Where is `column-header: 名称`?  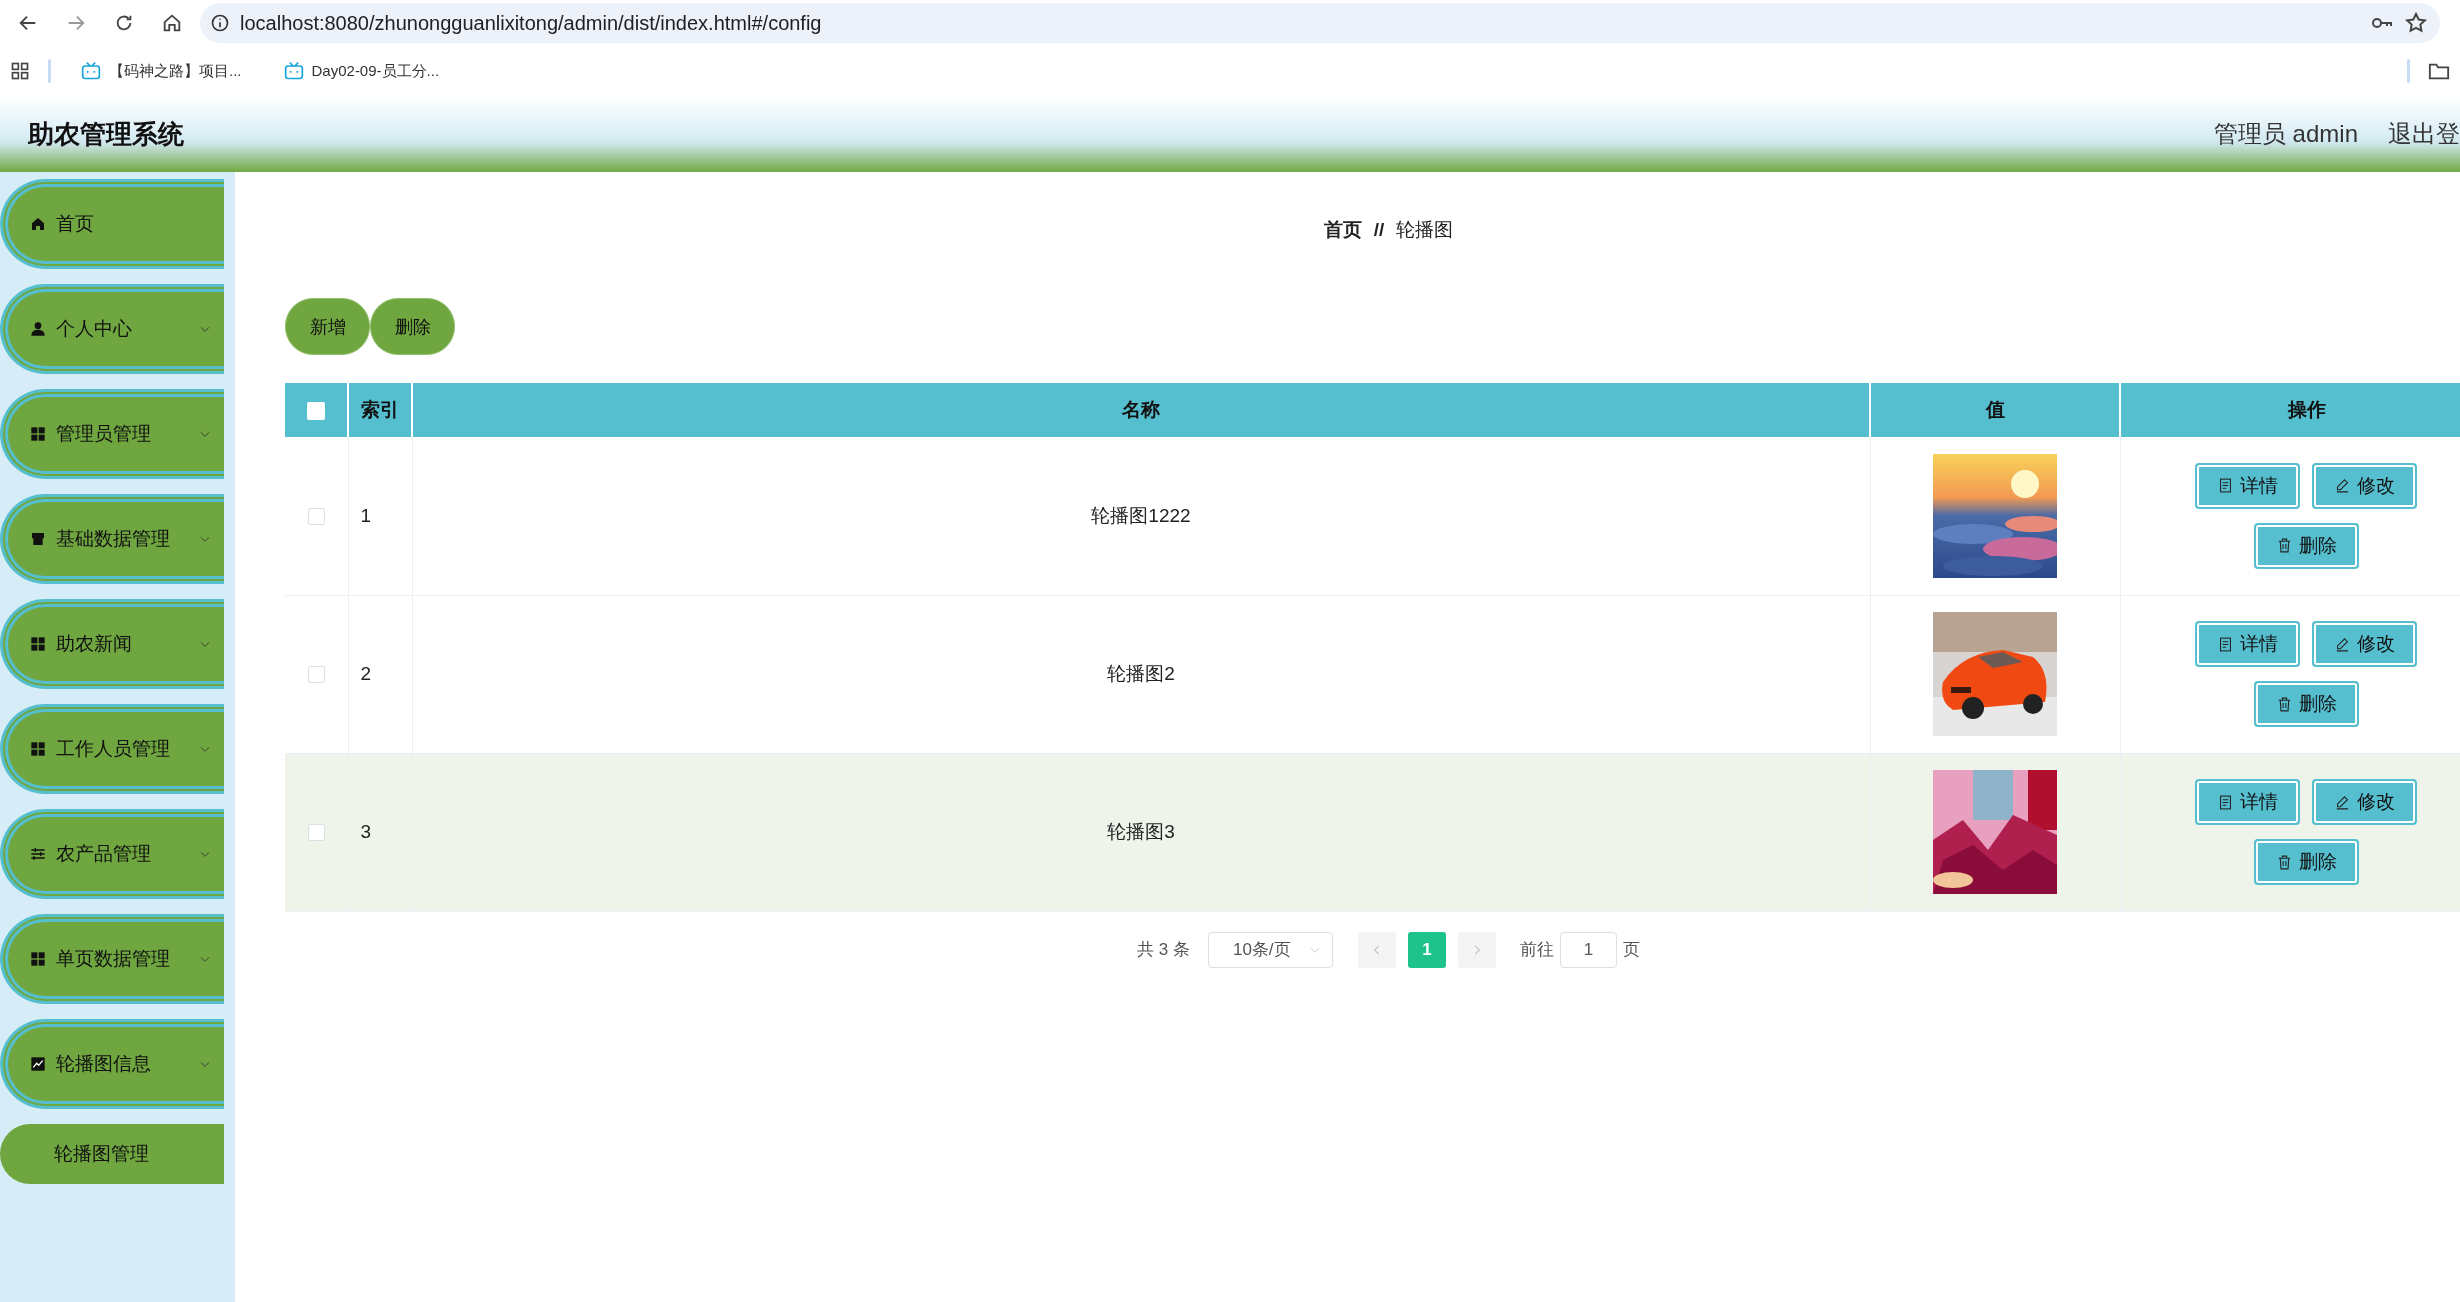 column-header: 名称 is located at coordinates (1141, 410).